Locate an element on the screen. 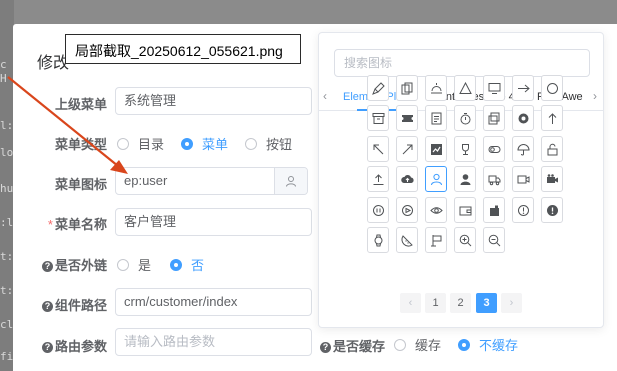 This screenshot has height=371, width=617. icon-option-stopwatch is located at coordinates (465, 118).